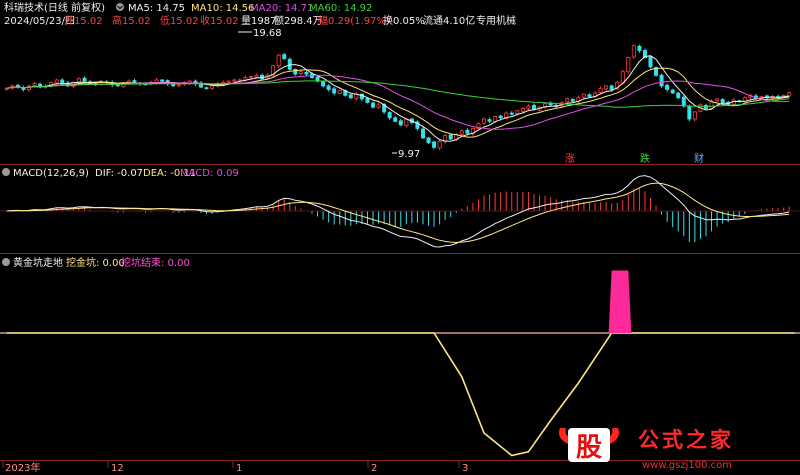  Describe the element at coordinates (131, 20) in the screenshot. I see `quote-high: 高15.02` at that location.